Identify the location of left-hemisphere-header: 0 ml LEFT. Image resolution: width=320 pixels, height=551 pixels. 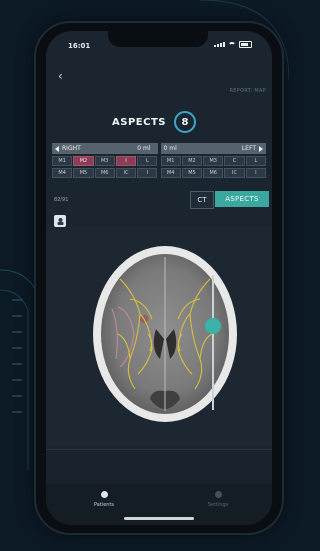
(213, 148).